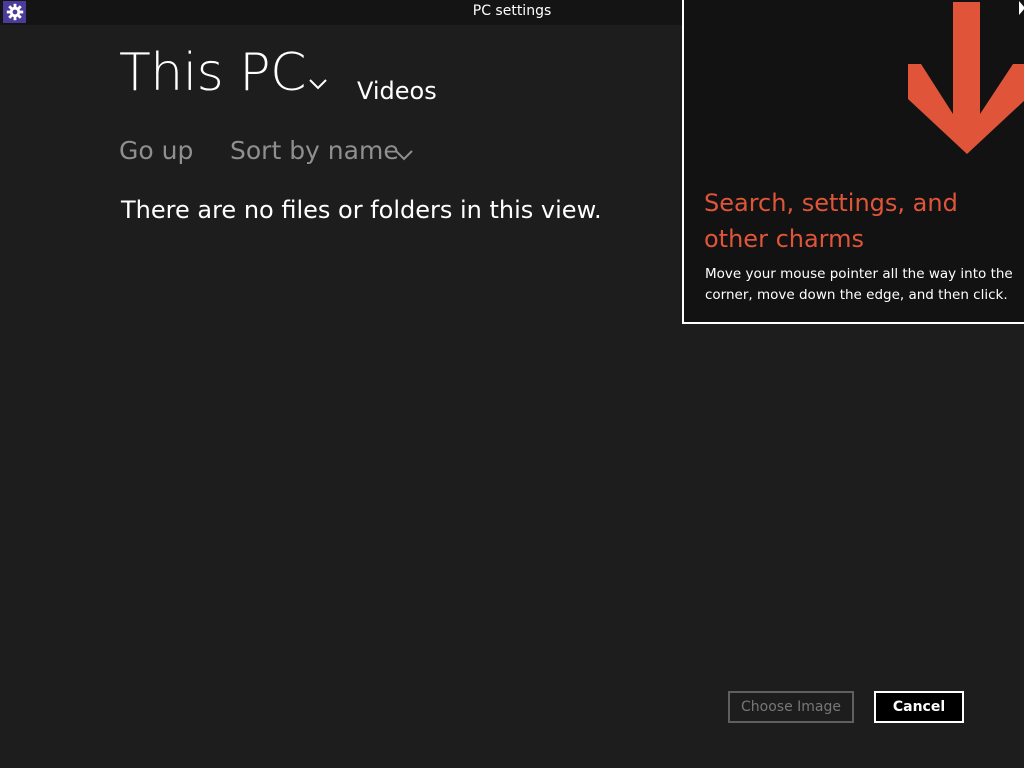 The width and height of the screenshot is (1024, 768). What do you see at coordinates (397, 91) in the screenshot?
I see `current-folder: Videos` at bounding box center [397, 91].